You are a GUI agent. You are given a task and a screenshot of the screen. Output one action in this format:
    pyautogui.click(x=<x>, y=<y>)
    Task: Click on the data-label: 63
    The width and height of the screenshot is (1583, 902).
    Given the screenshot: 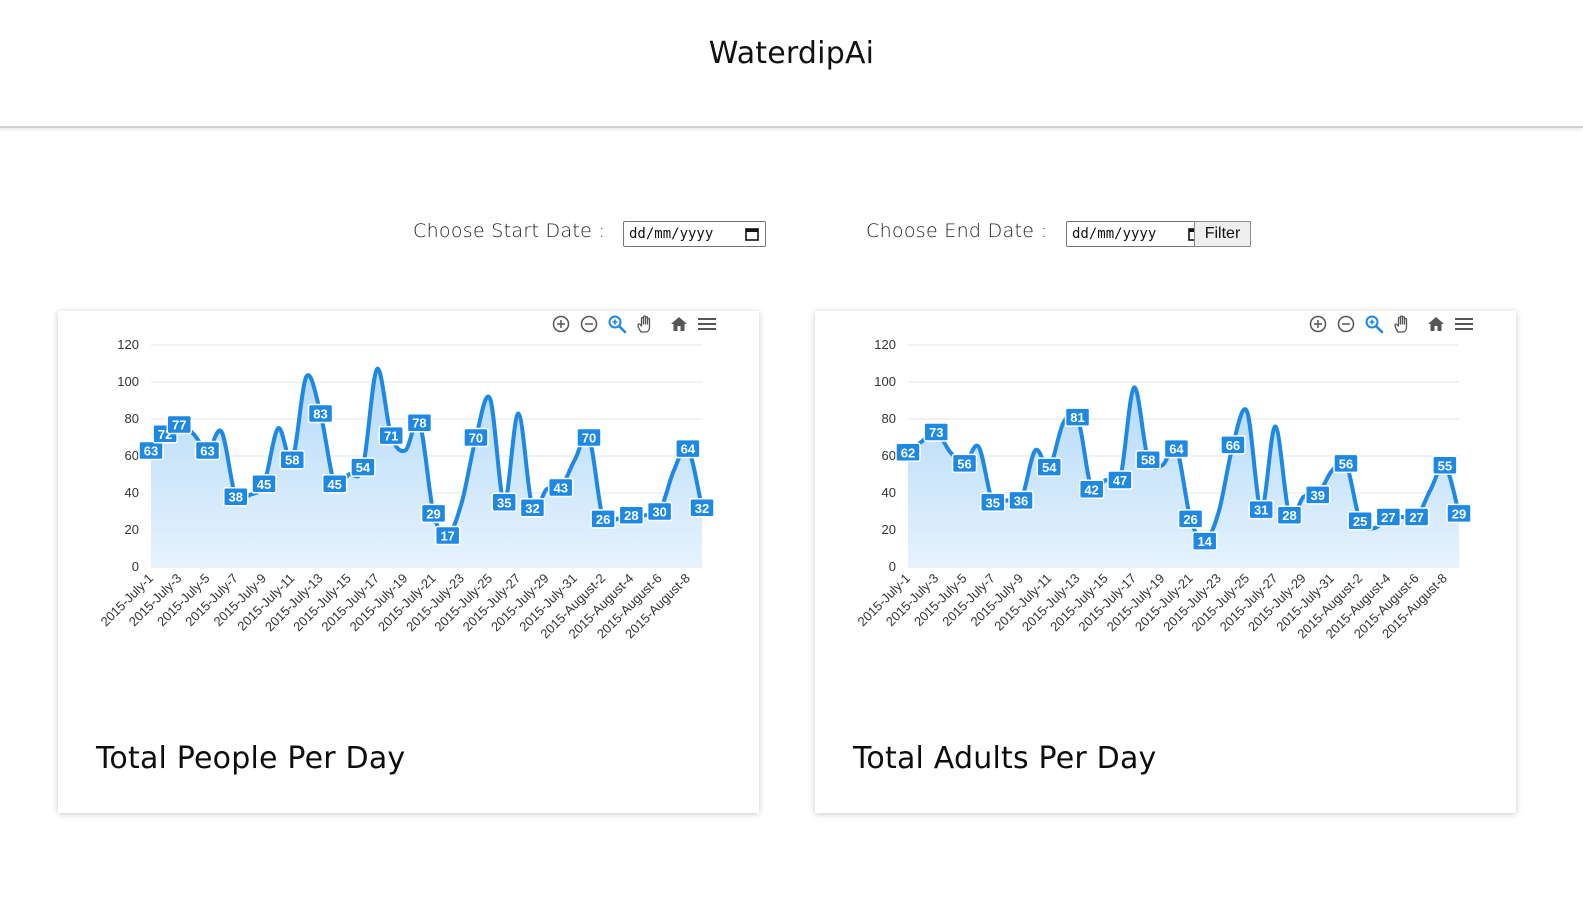 What is the action you would take?
    pyautogui.click(x=207, y=450)
    